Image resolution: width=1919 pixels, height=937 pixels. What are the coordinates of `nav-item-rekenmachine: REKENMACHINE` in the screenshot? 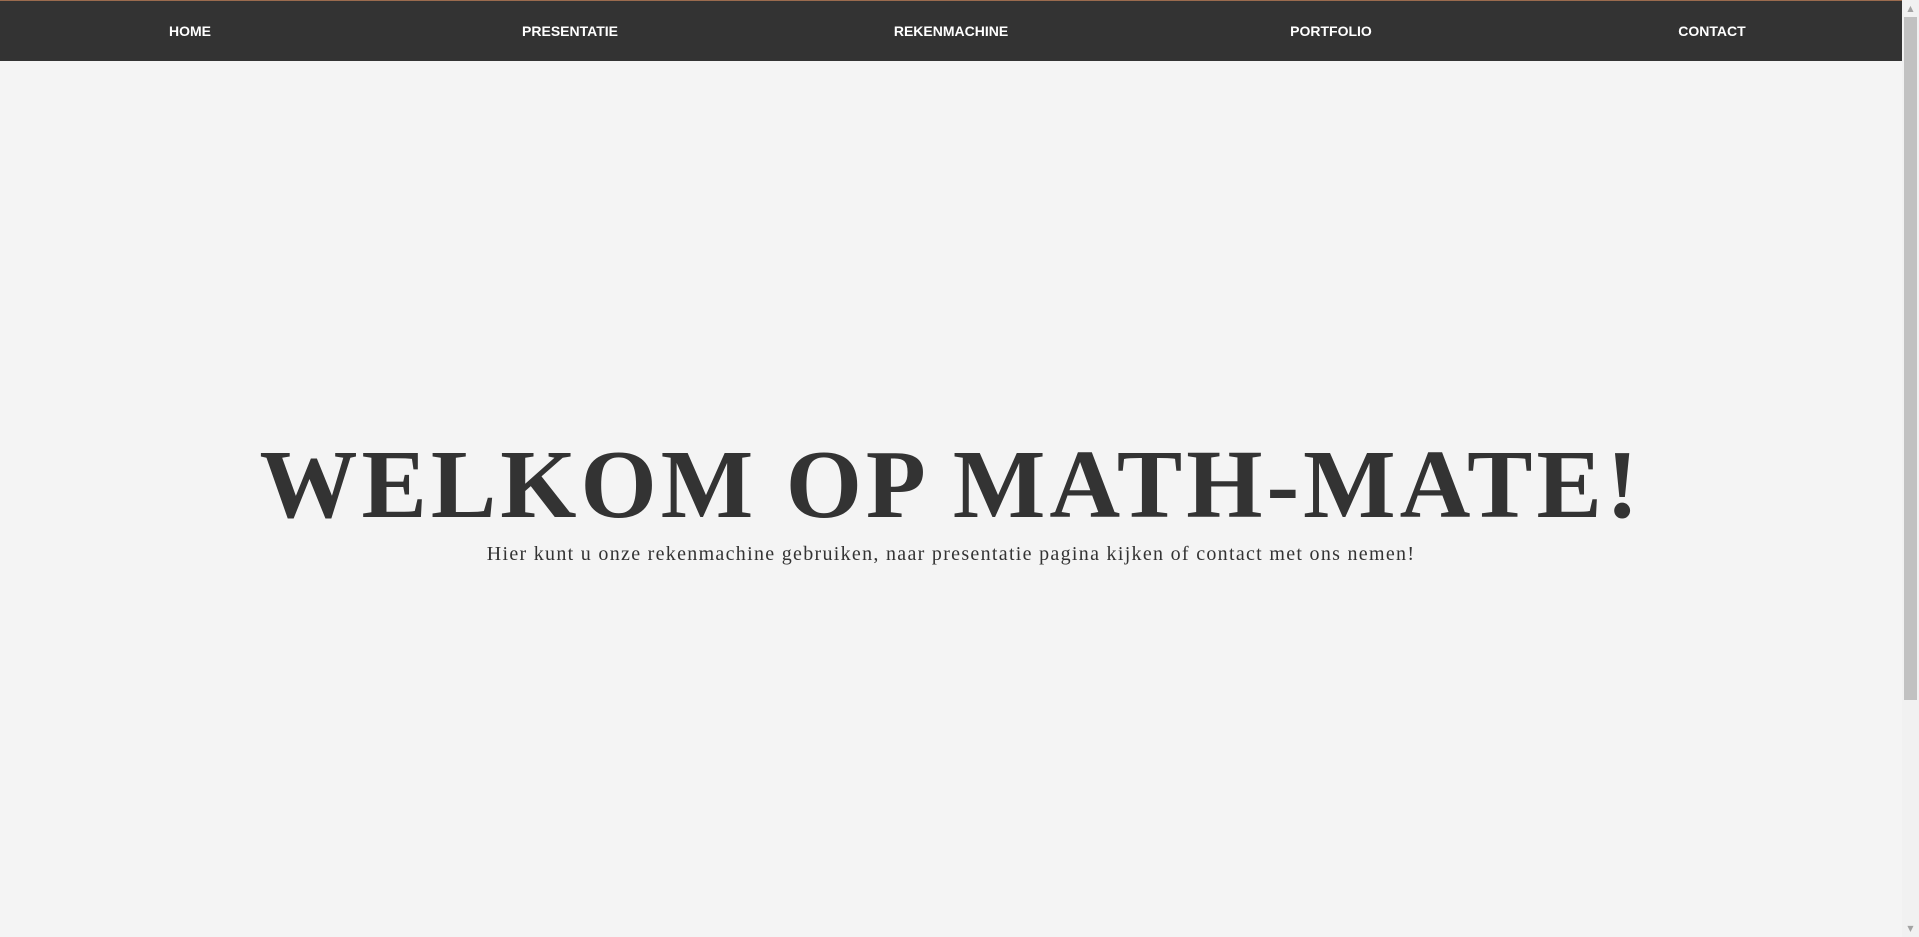 It's located at (951, 31).